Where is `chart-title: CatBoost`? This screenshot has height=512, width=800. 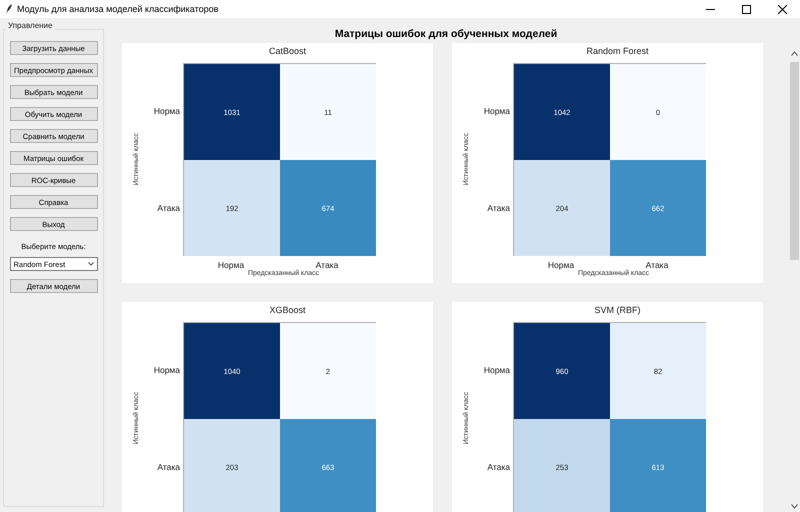 chart-title: CatBoost is located at coordinates (288, 51).